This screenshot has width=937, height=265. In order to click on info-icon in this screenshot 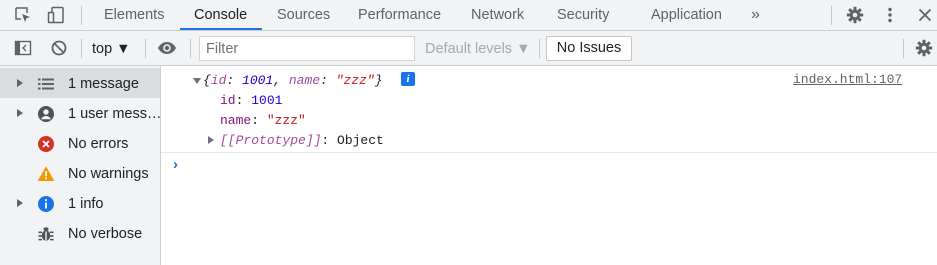, I will do `click(46, 204)`.